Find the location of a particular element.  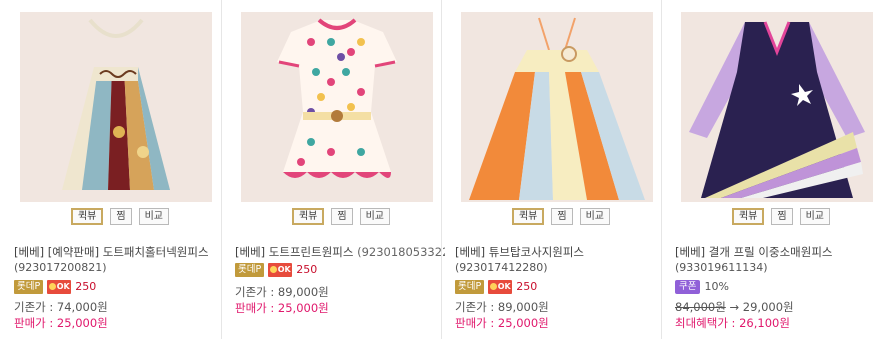

product-code: (923018053322) is located at coordinates (401, 252).